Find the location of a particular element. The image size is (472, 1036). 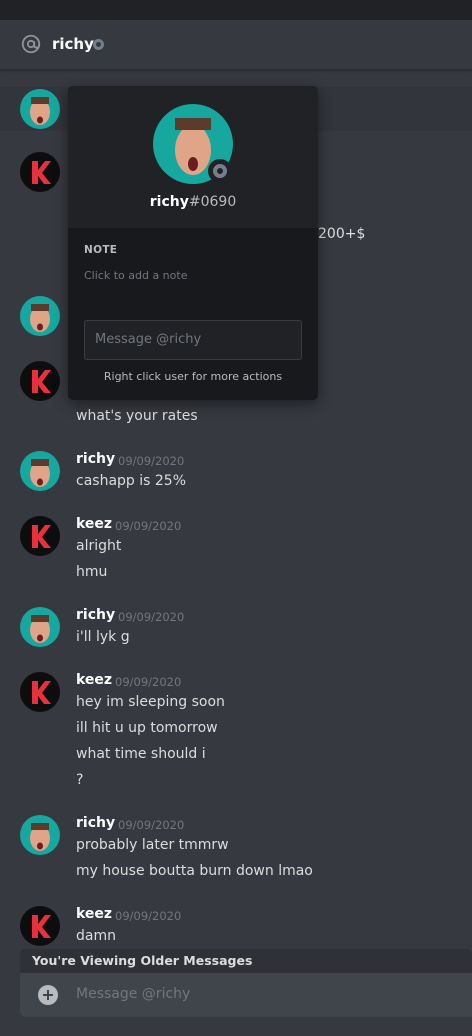

popout-username: richy#0690 is located at coordinates (193, 202).